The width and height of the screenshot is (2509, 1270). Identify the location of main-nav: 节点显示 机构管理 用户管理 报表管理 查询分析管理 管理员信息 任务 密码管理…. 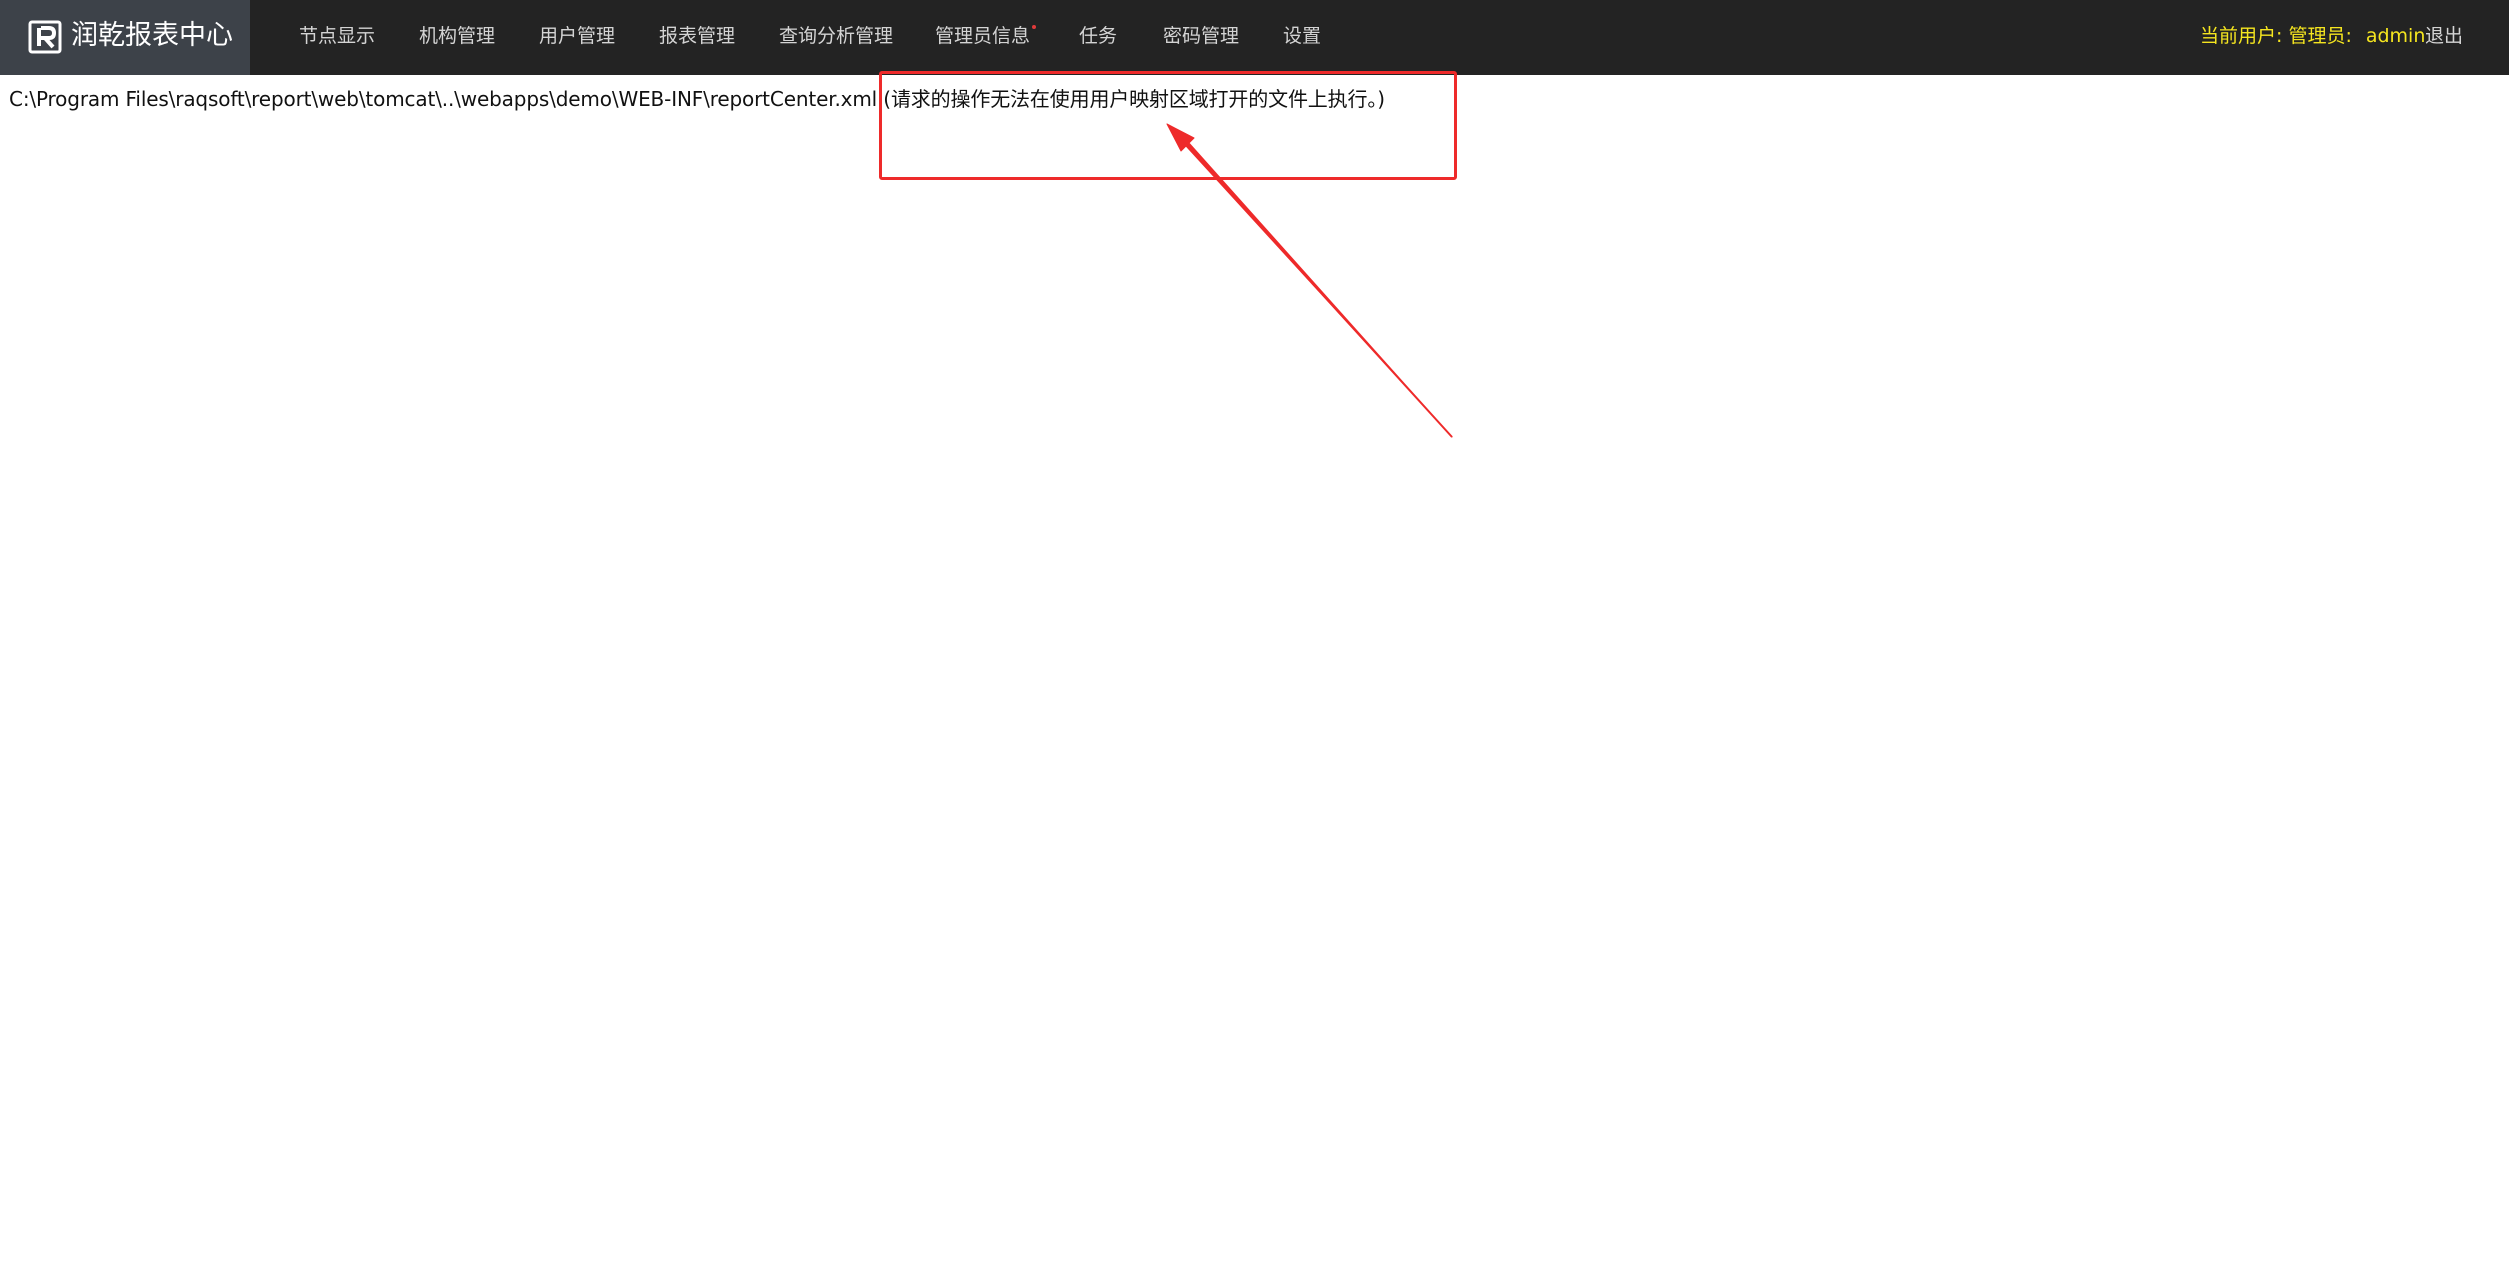
(1254, 37).